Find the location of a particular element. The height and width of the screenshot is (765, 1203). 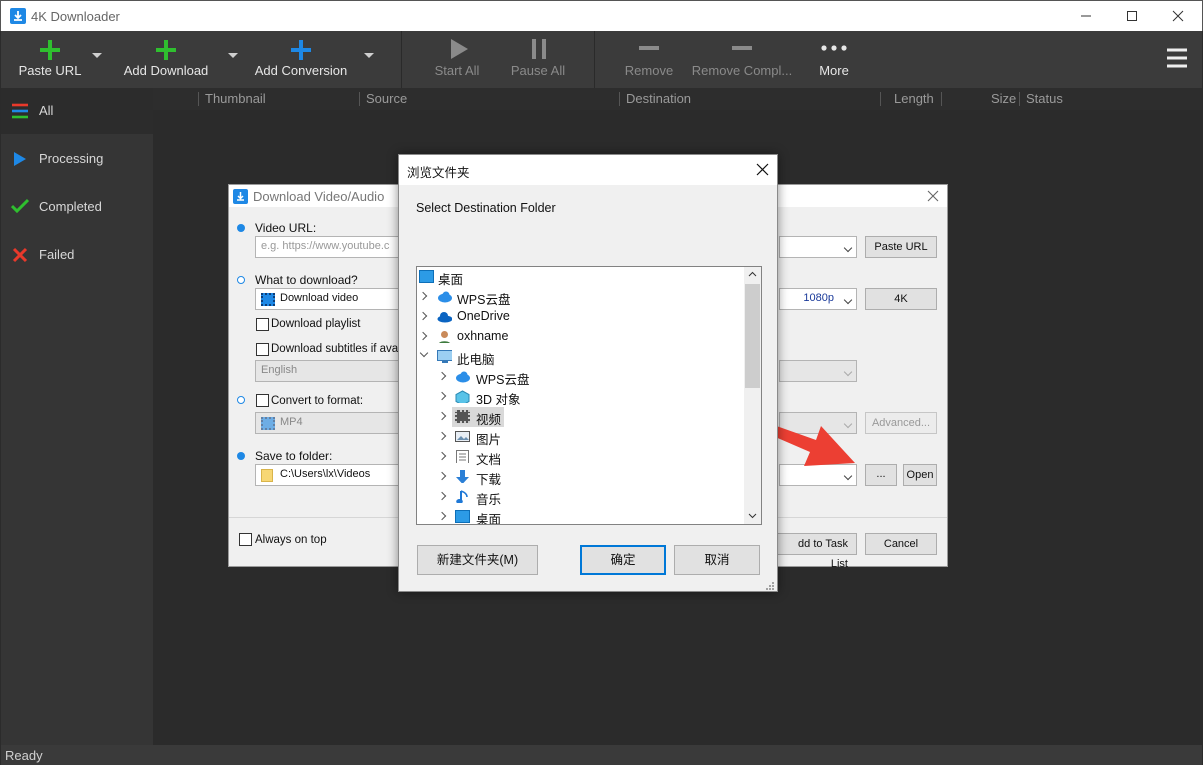

start-all-button: Start All is located at coordinates (457, 59).